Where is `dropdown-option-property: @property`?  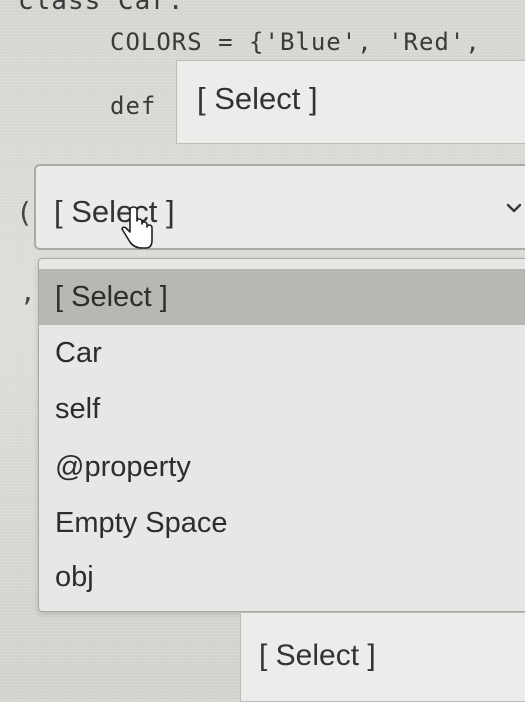
dropdown-option-property: @property is located at coordinates (282, 467).